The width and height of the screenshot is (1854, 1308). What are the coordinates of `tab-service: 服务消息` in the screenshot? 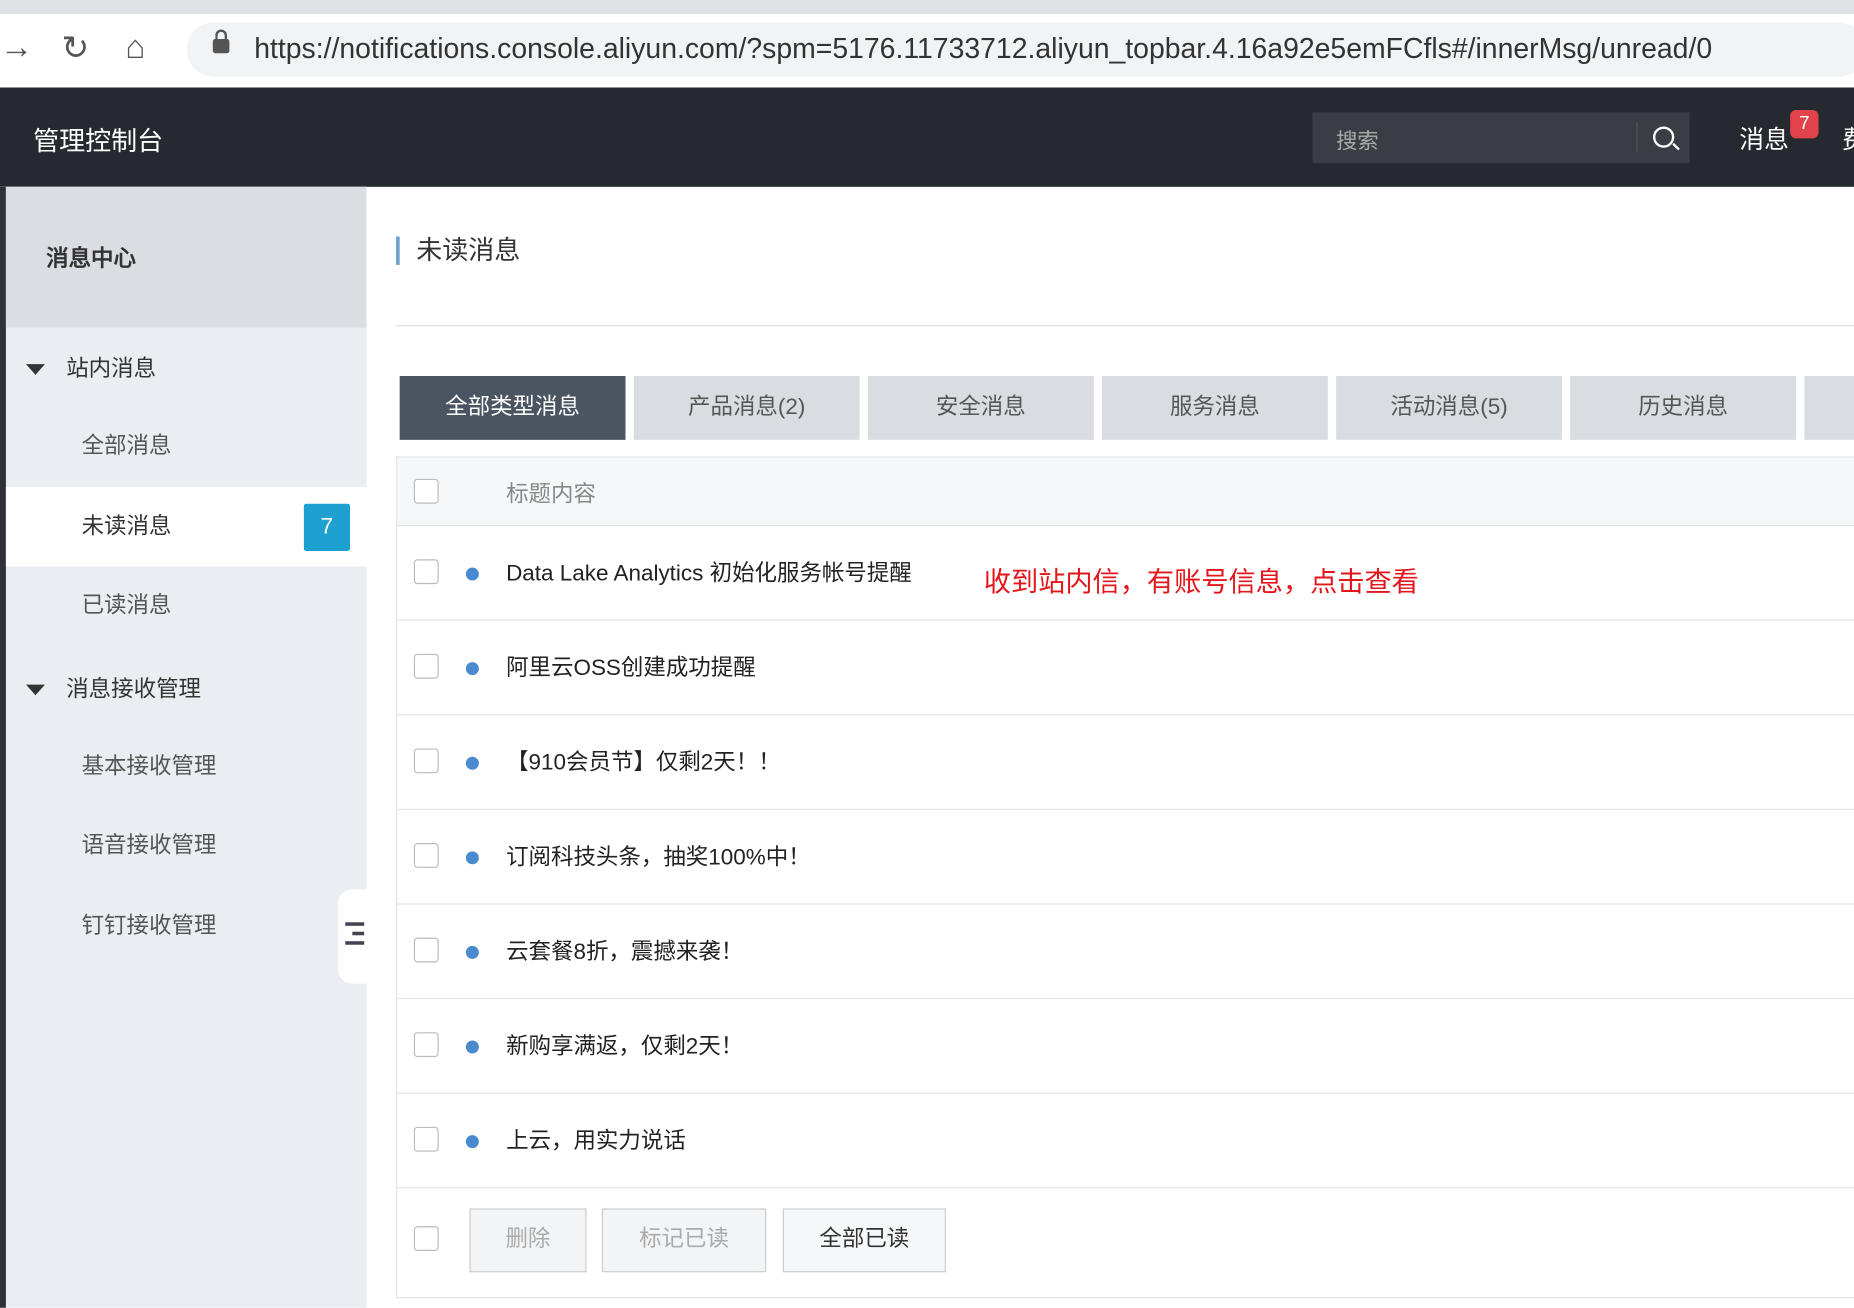 It's located at (1214, 408).